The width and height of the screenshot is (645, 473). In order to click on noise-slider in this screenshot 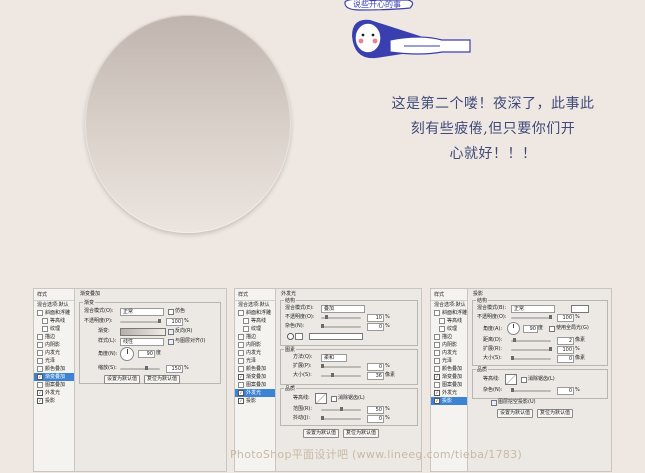, I will do `click(341, 326)`.